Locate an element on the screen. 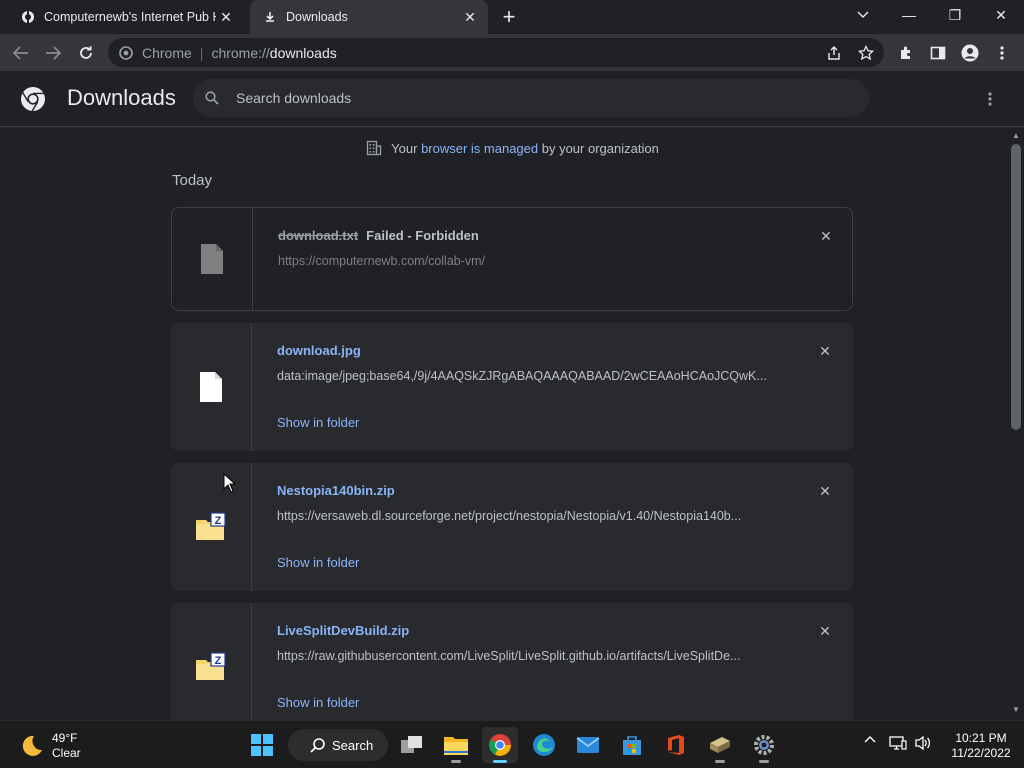 The image size is (1024, 768). file-name: download.txt is located at coordinates (318, 235).